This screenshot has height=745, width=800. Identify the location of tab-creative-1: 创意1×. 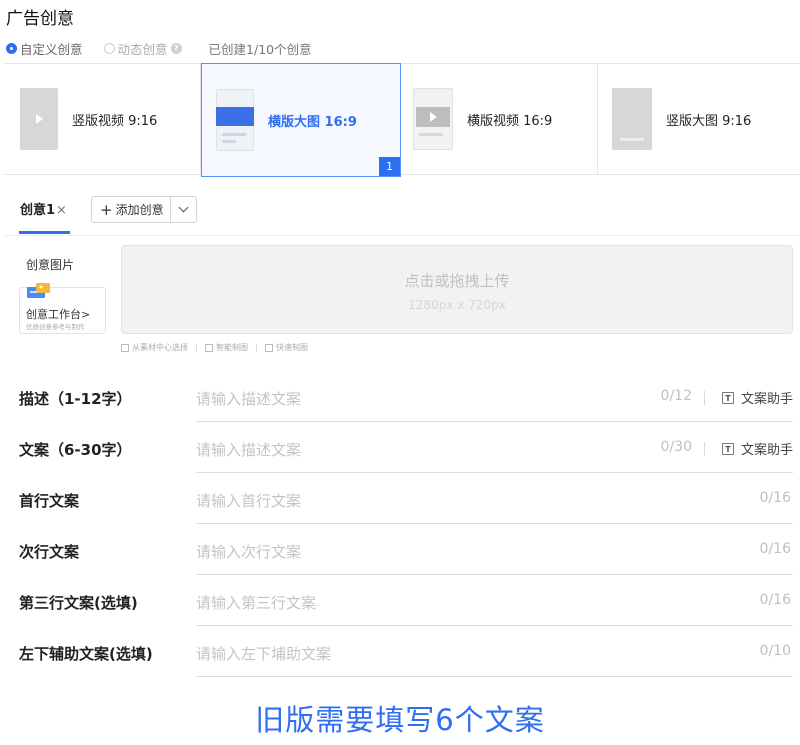
(43, 208).